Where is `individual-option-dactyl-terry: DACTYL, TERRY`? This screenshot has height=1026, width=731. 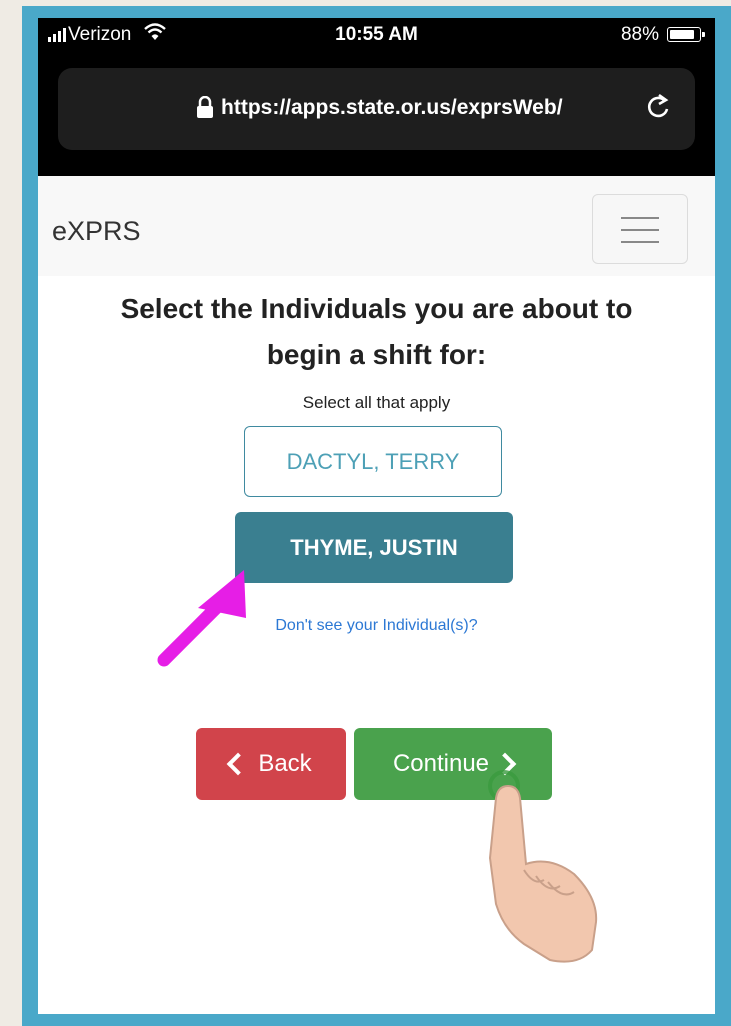
individual-option-dactyl-terry: DACTYL, TERRY is located at coordinates (373, 461).